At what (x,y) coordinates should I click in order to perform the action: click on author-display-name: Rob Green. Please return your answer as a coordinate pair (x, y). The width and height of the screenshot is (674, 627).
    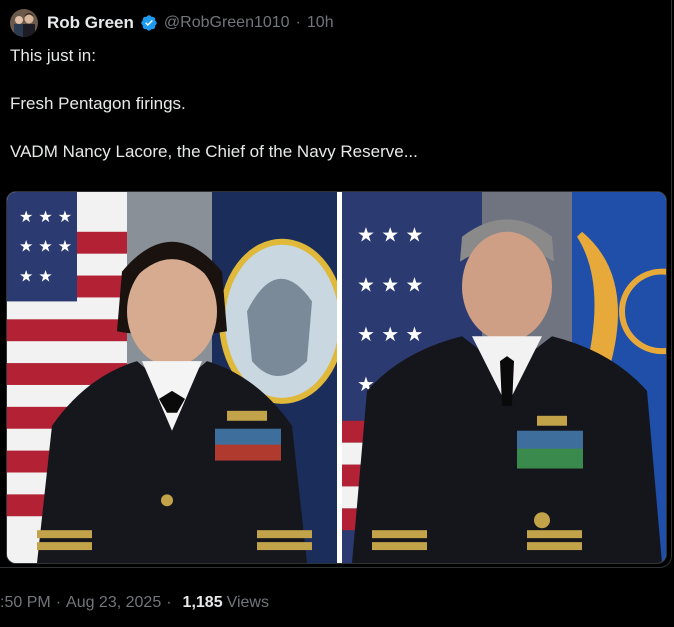
    Looking at the image, I should click on (90, 23).